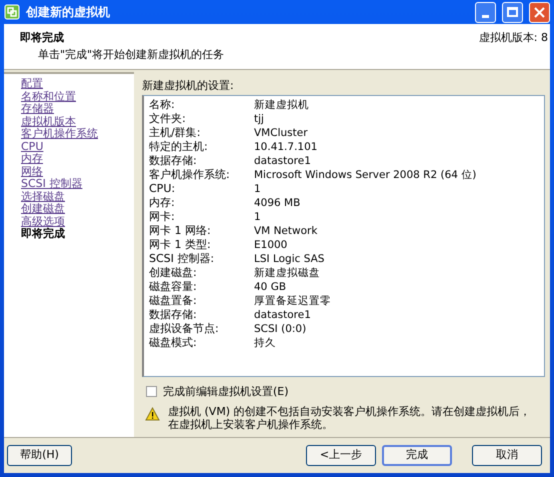 The height and width of the screenshot is (477, 554). Describe the element at coordinates (265, 343) in the screenshot. I see `setting-value: 持久` at that location.